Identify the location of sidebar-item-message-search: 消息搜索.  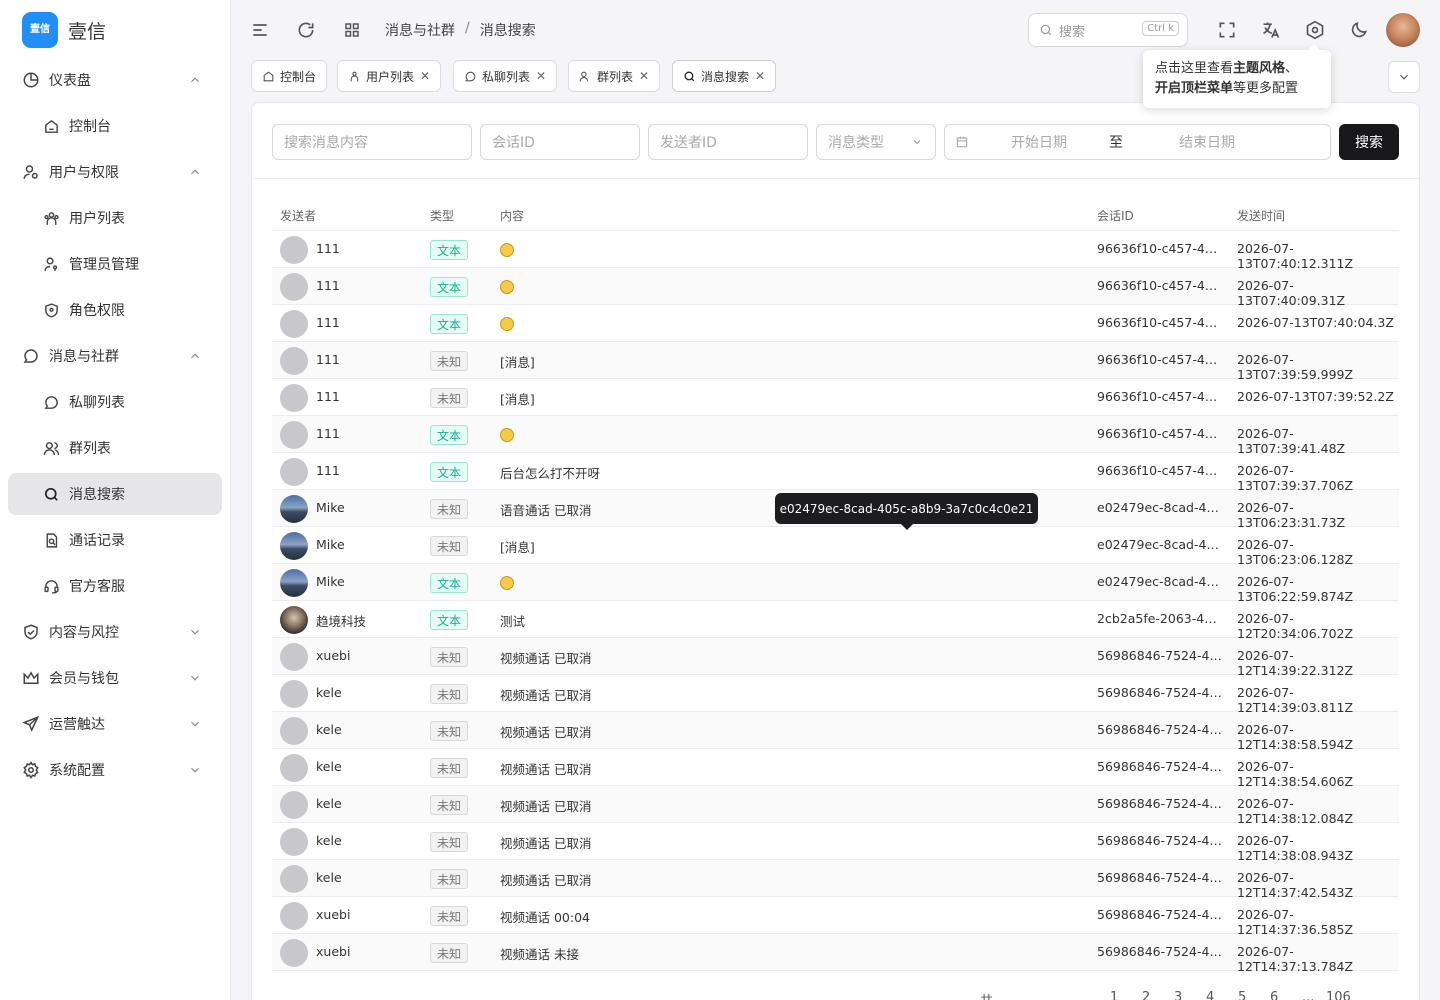
(115, 494).